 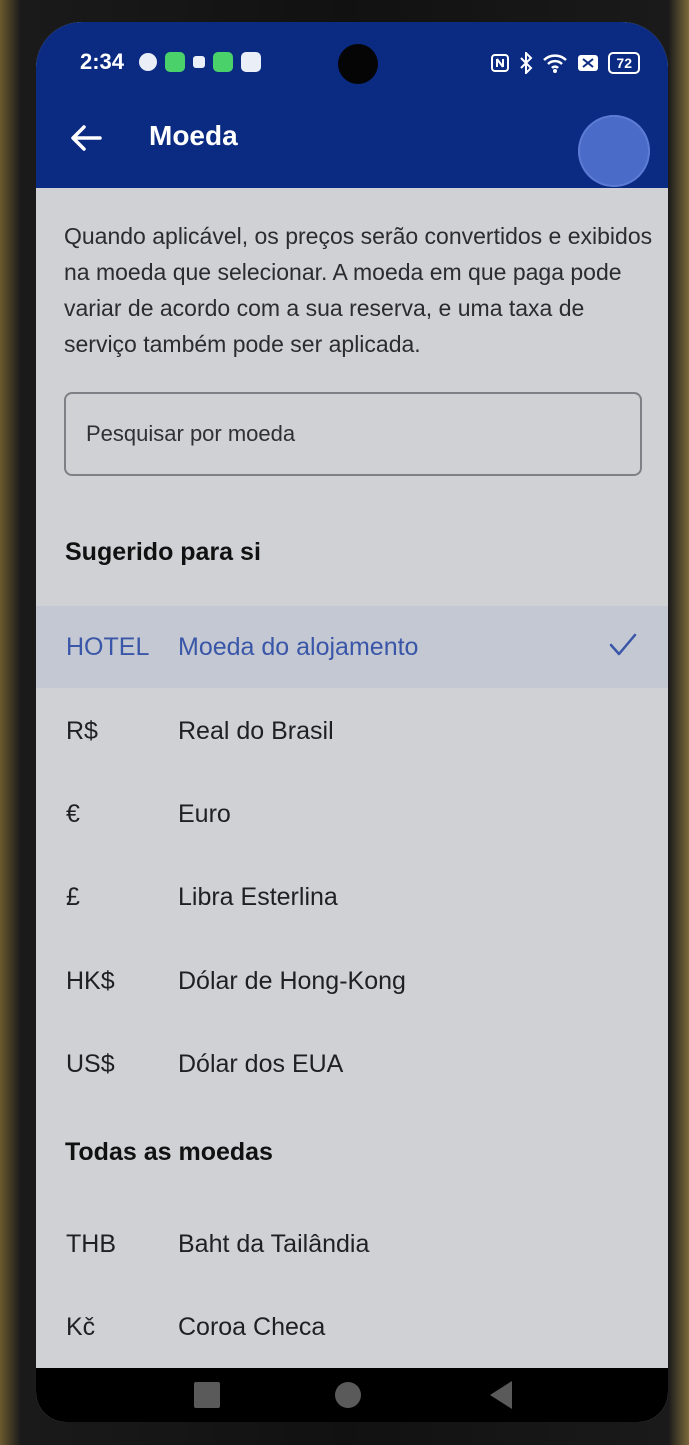 I want to click on recent-apps-icon, so click(x=207, y=1395).